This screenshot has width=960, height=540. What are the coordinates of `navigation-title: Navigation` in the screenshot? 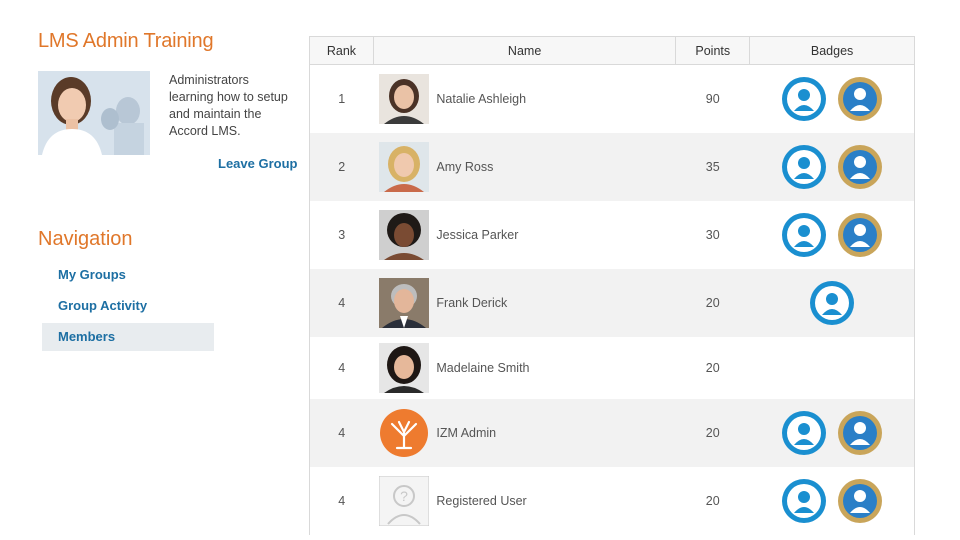 It's located at (85, 239).